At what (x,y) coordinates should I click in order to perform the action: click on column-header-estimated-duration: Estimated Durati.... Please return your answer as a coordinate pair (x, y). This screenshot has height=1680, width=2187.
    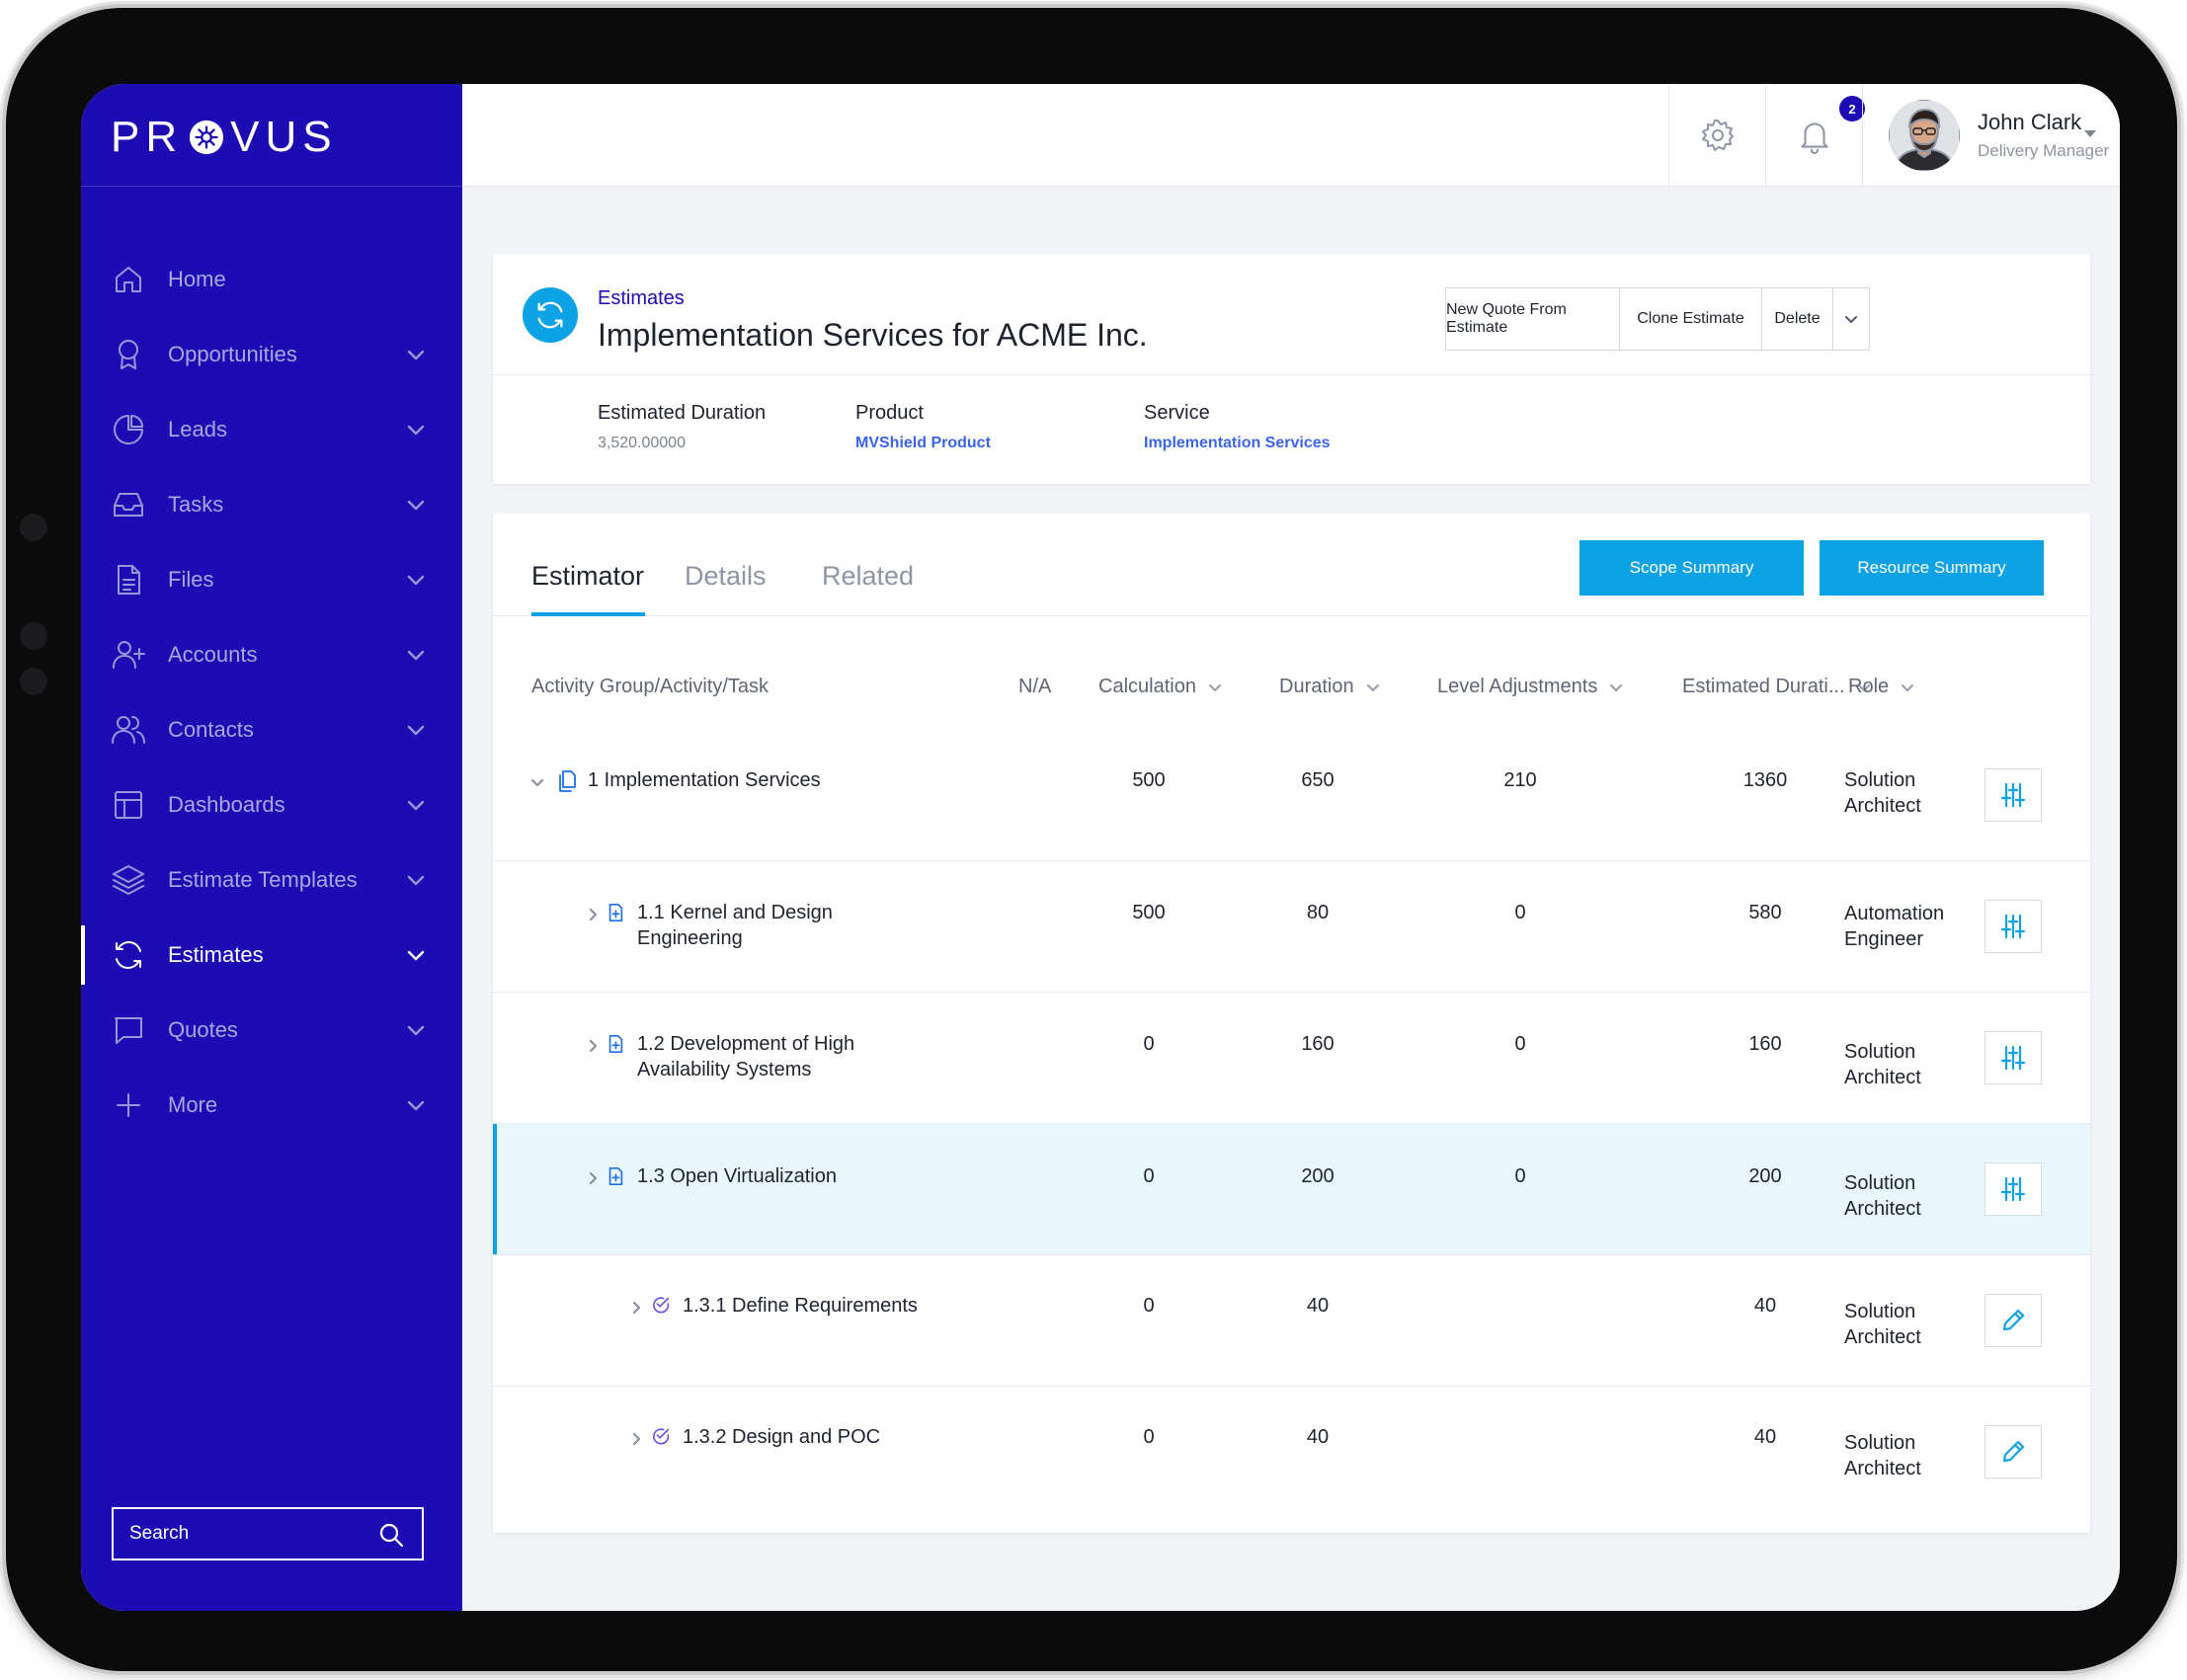
    Looking at the image, I should click on (1776, 687).